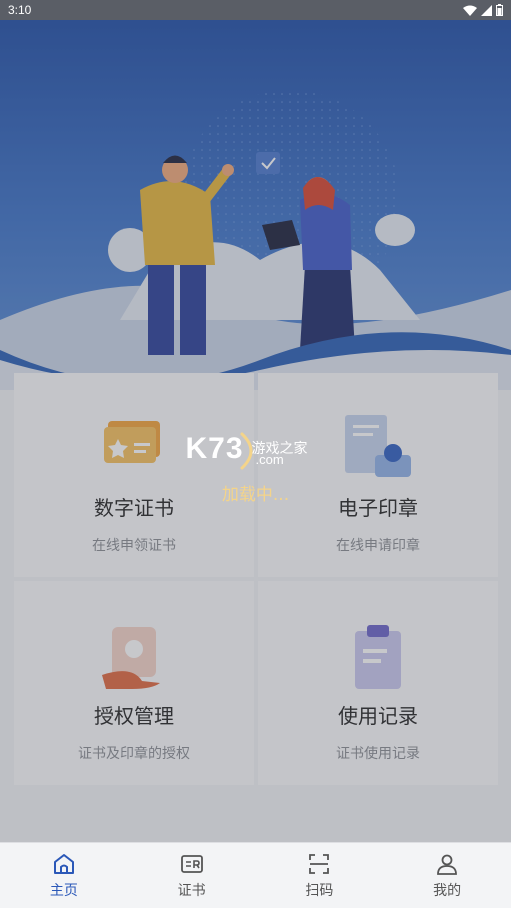  I want to click on card-subtitle: 在线申请印章, so click(378, 546).